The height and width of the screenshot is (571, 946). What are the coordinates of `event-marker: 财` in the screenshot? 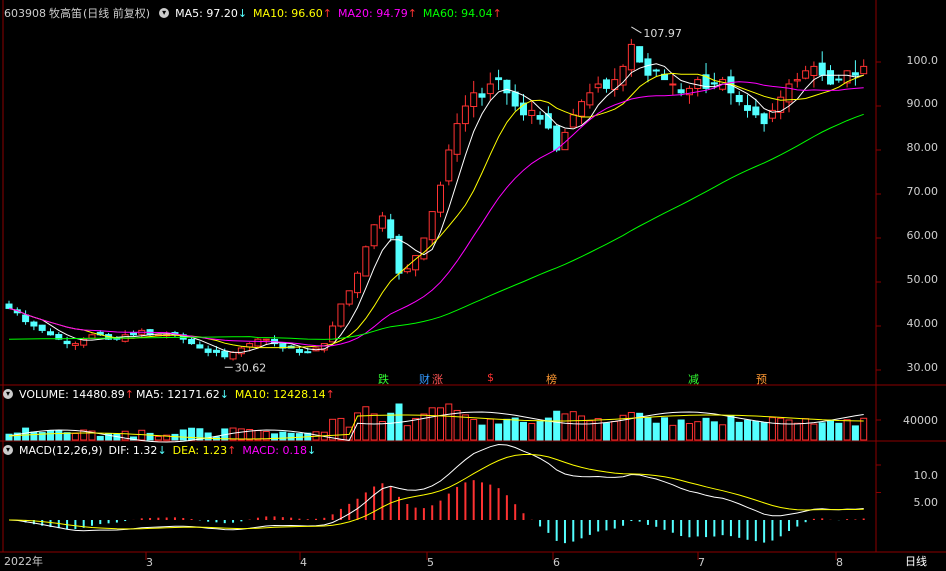 It's located at (424, 379).